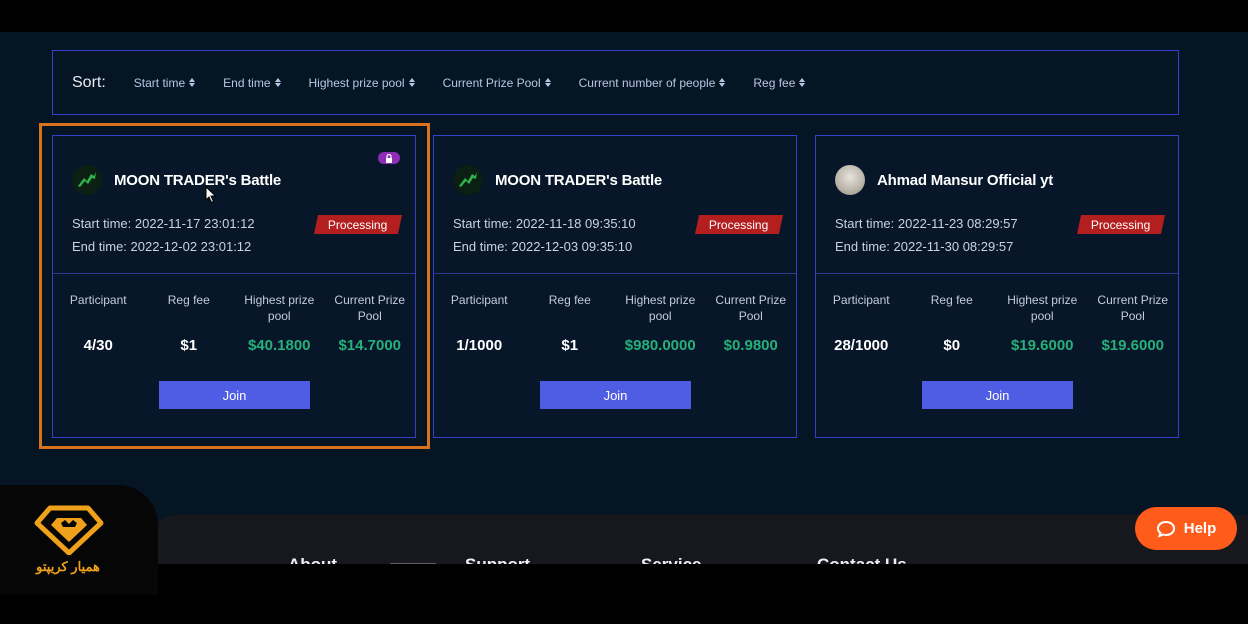 The width and height of the screenshot is (1248, 624). Describe the element at coordinates (491, 82) in the screenshot. I see `sort-option-label: Current Prize Pool` at that location.